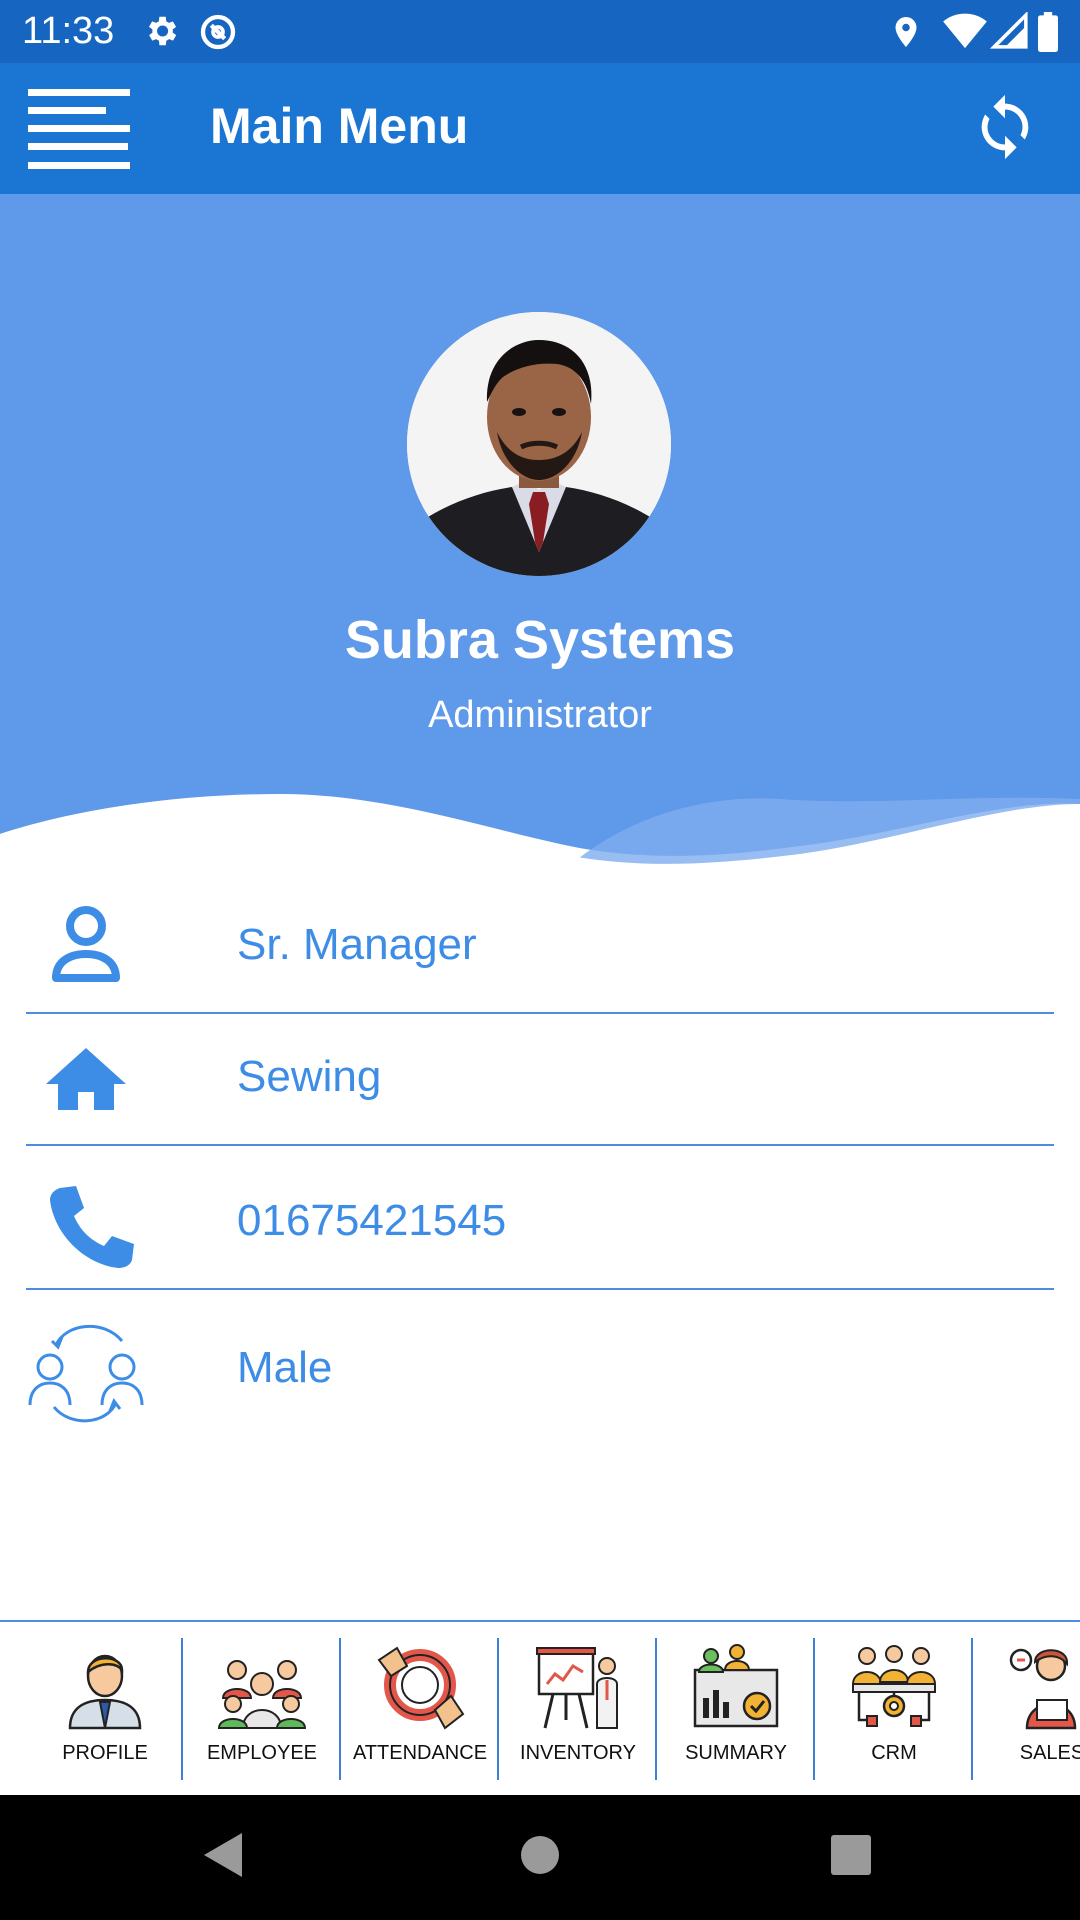 The image size is (1080, 1920). Describe the element at coordinates (540, 31) in the screenshot. I see `status-bar: 11:33` at that location.